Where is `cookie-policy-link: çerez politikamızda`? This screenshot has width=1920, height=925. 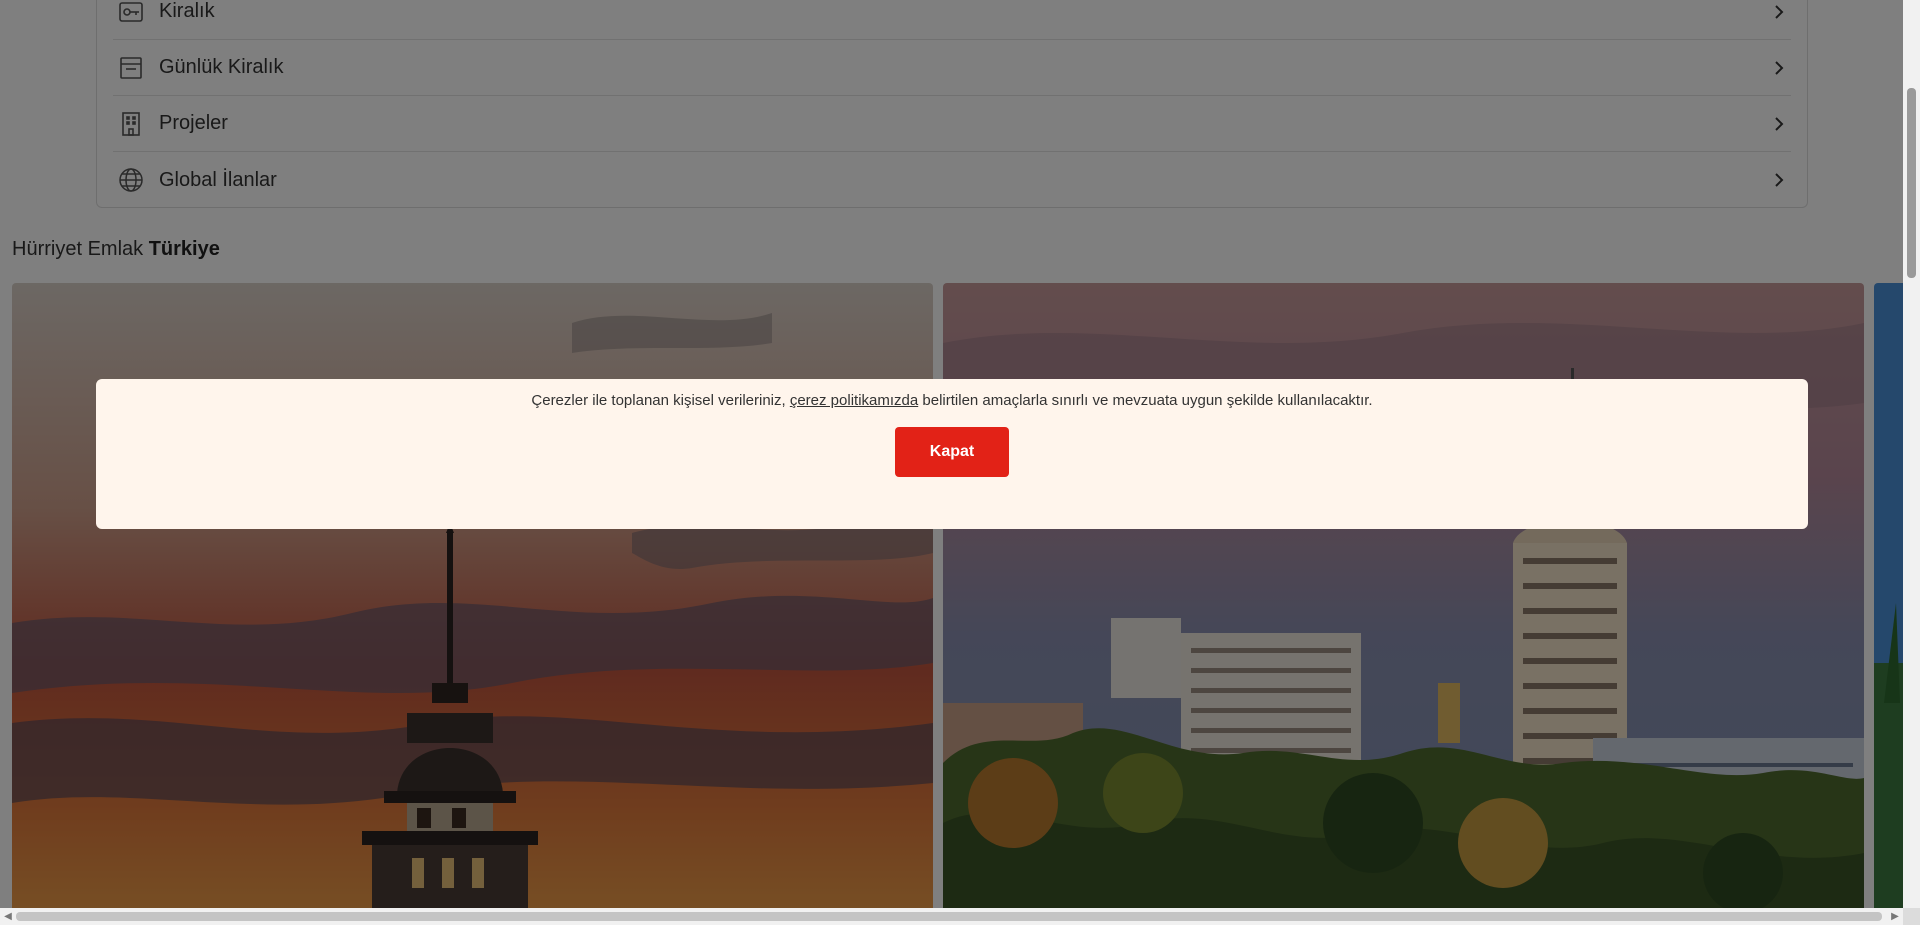
cookie-policy-link: çerez politikamızda is located at coordinates (854, 400).